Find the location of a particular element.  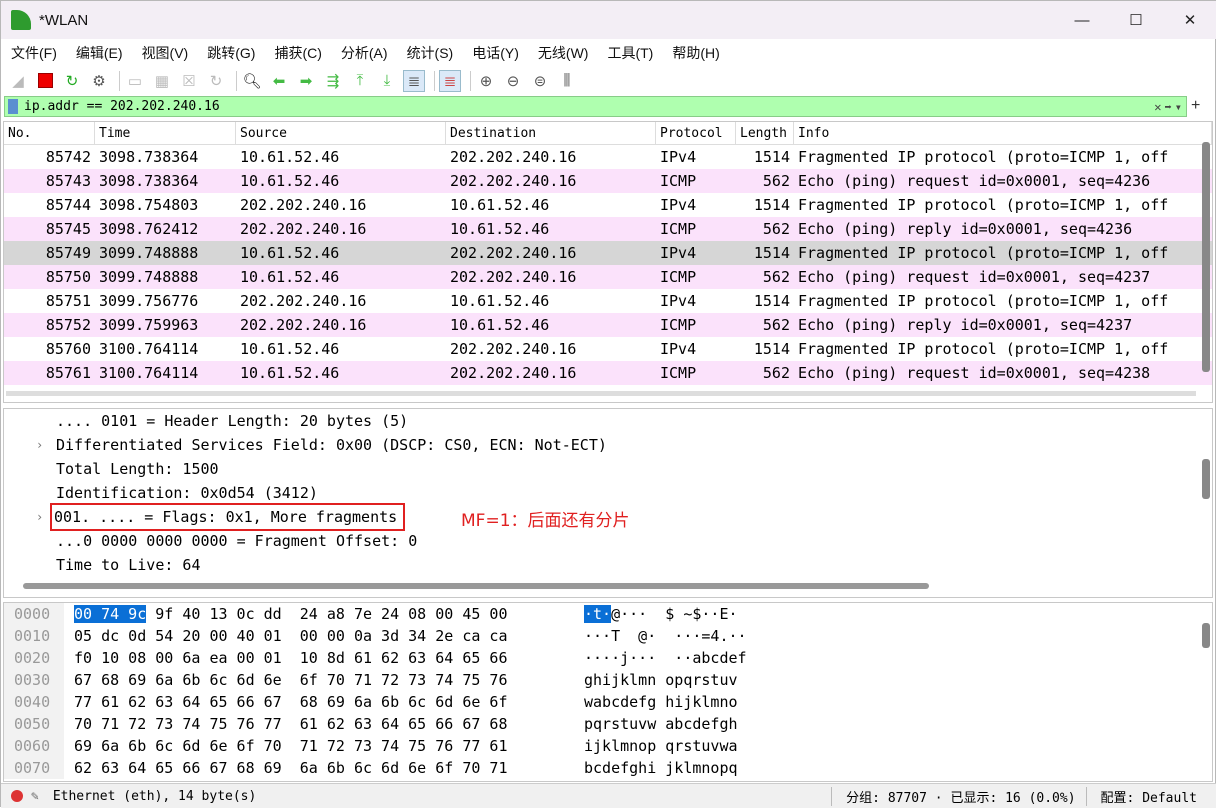

bytes-ascii: ···T @· ···=4.·· is located at coordinates (660, 636).